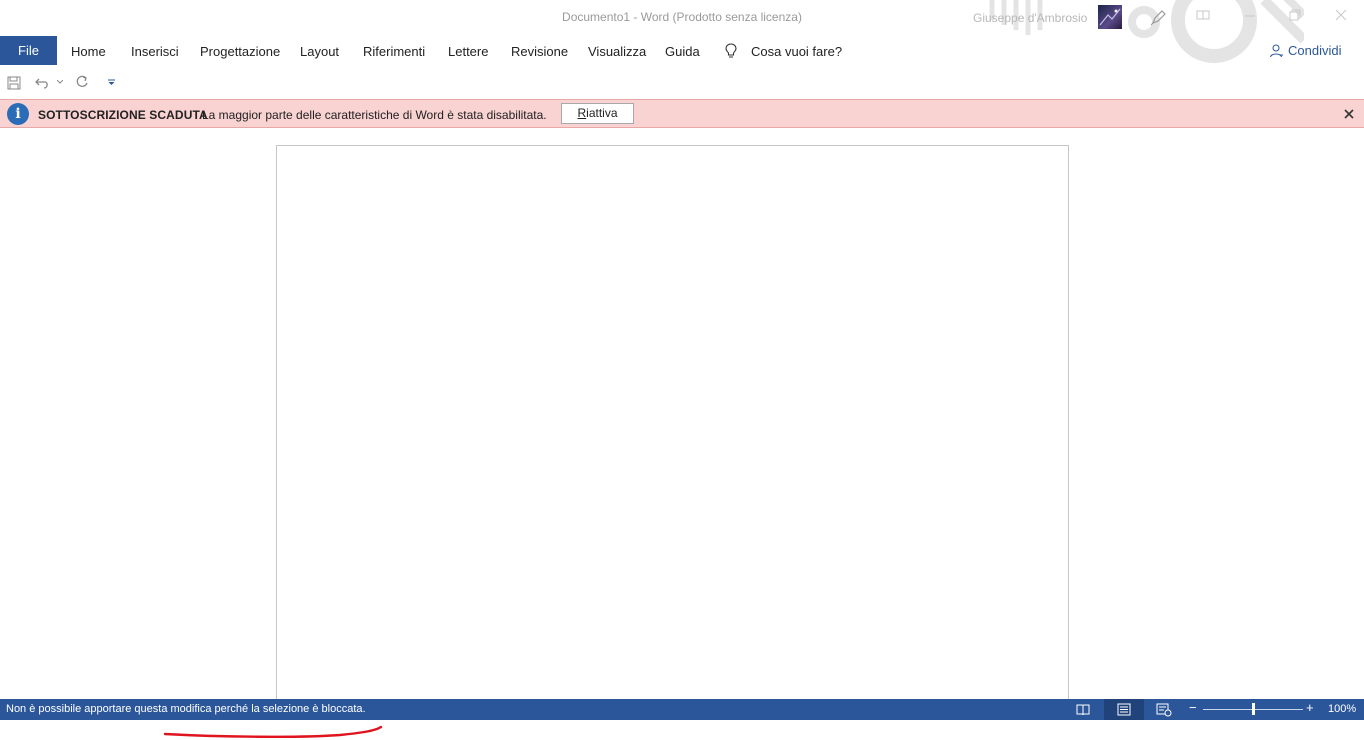 This screenshot has width=1364, height=740. I want to click on minimize-icon, so click(1250, 15).